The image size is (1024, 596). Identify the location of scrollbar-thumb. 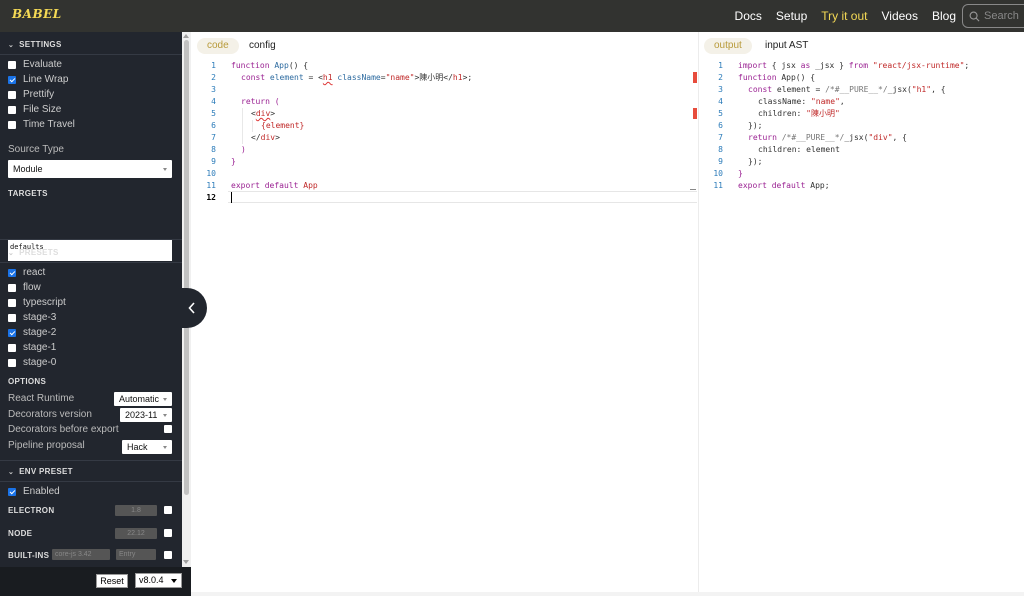
(186, 267).